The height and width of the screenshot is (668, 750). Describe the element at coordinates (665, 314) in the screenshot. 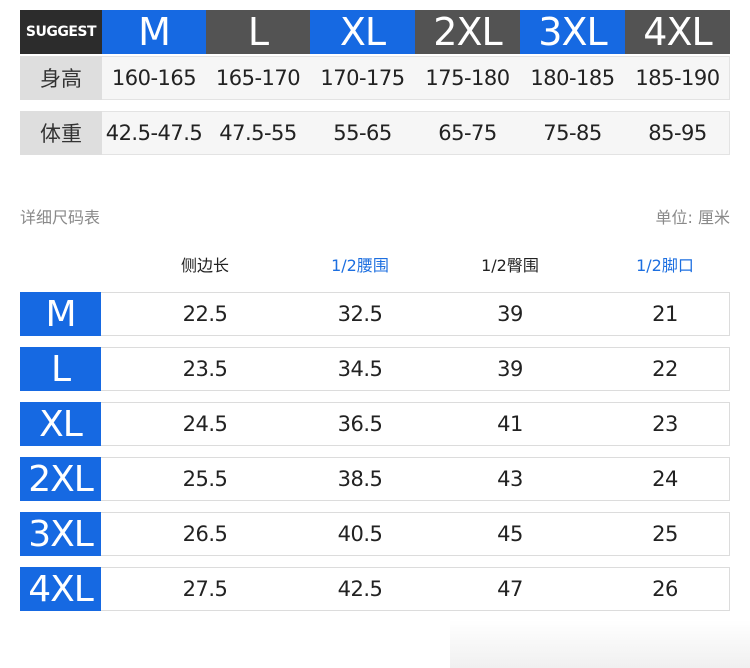

I see `table-cell: 21` at that location.